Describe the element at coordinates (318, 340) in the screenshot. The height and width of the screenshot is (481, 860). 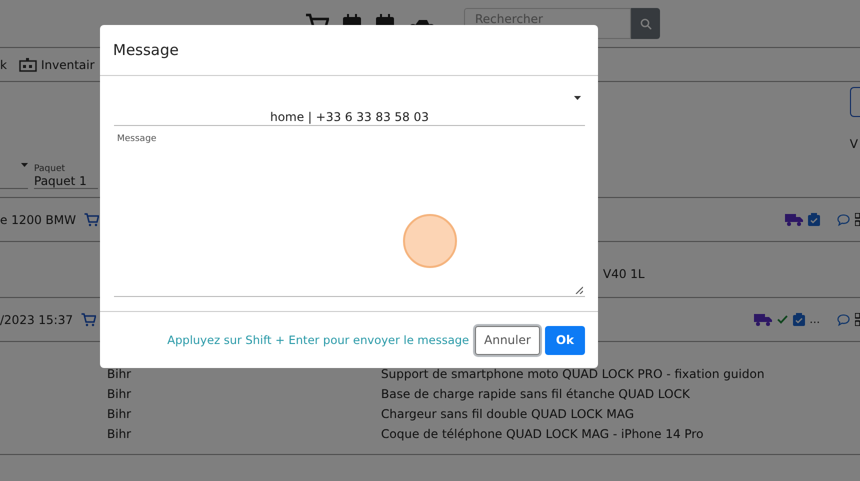
I see `hint-text: Appluyez sur Shift + Enter pour envoyer le message` at that location.